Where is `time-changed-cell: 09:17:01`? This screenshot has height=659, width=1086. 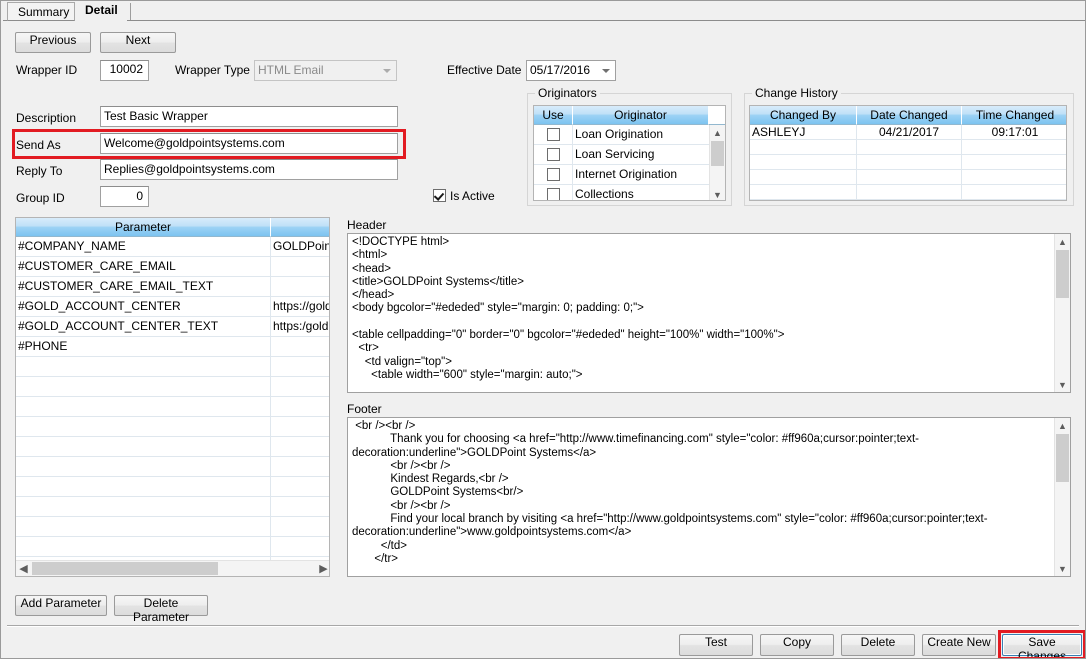
time-changed-cell: 09:17:01 is located at coordinates (1014, 132).